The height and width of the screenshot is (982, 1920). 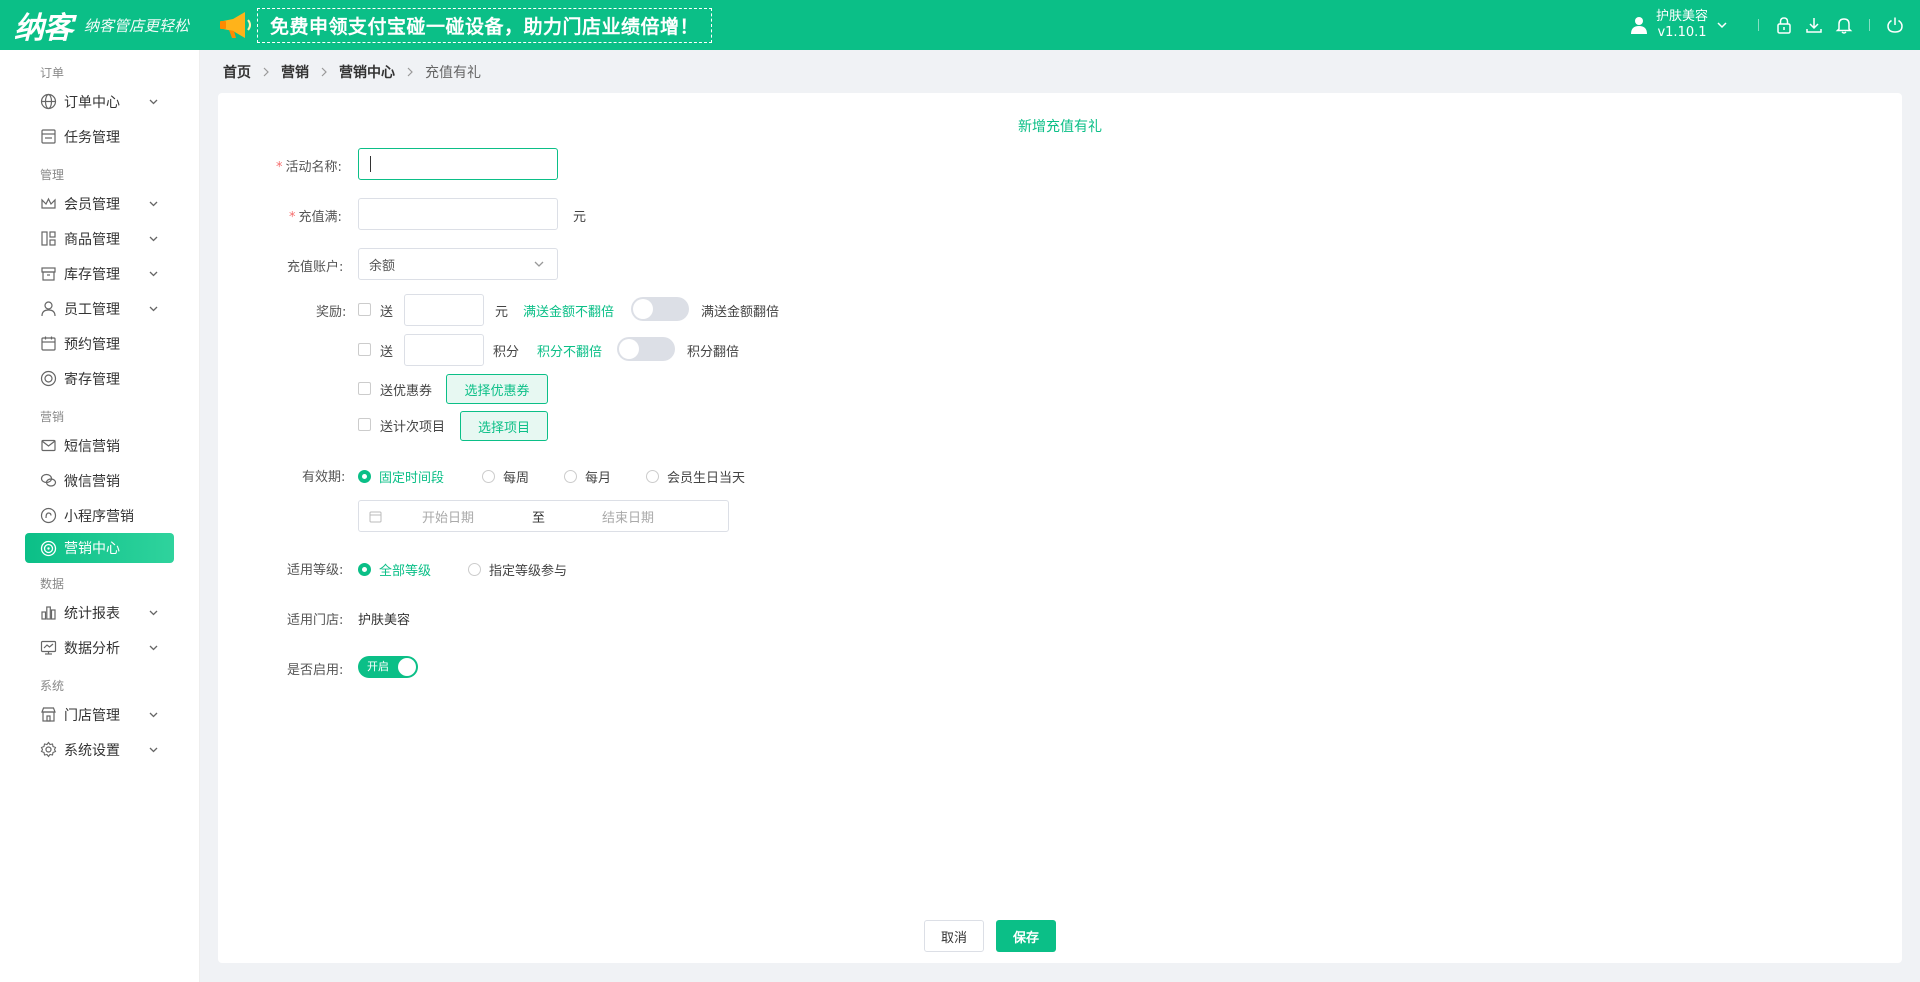 I want to click on account-select: 余额, so click(x=458, y=264).